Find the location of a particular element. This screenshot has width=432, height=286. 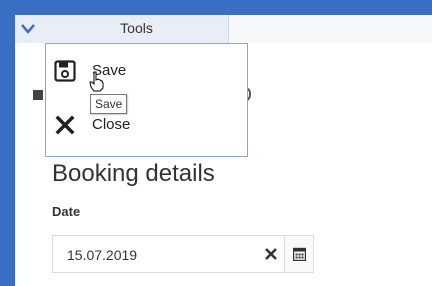

date-input-value: 15.07.2019 is located at coordinates (102, 255).